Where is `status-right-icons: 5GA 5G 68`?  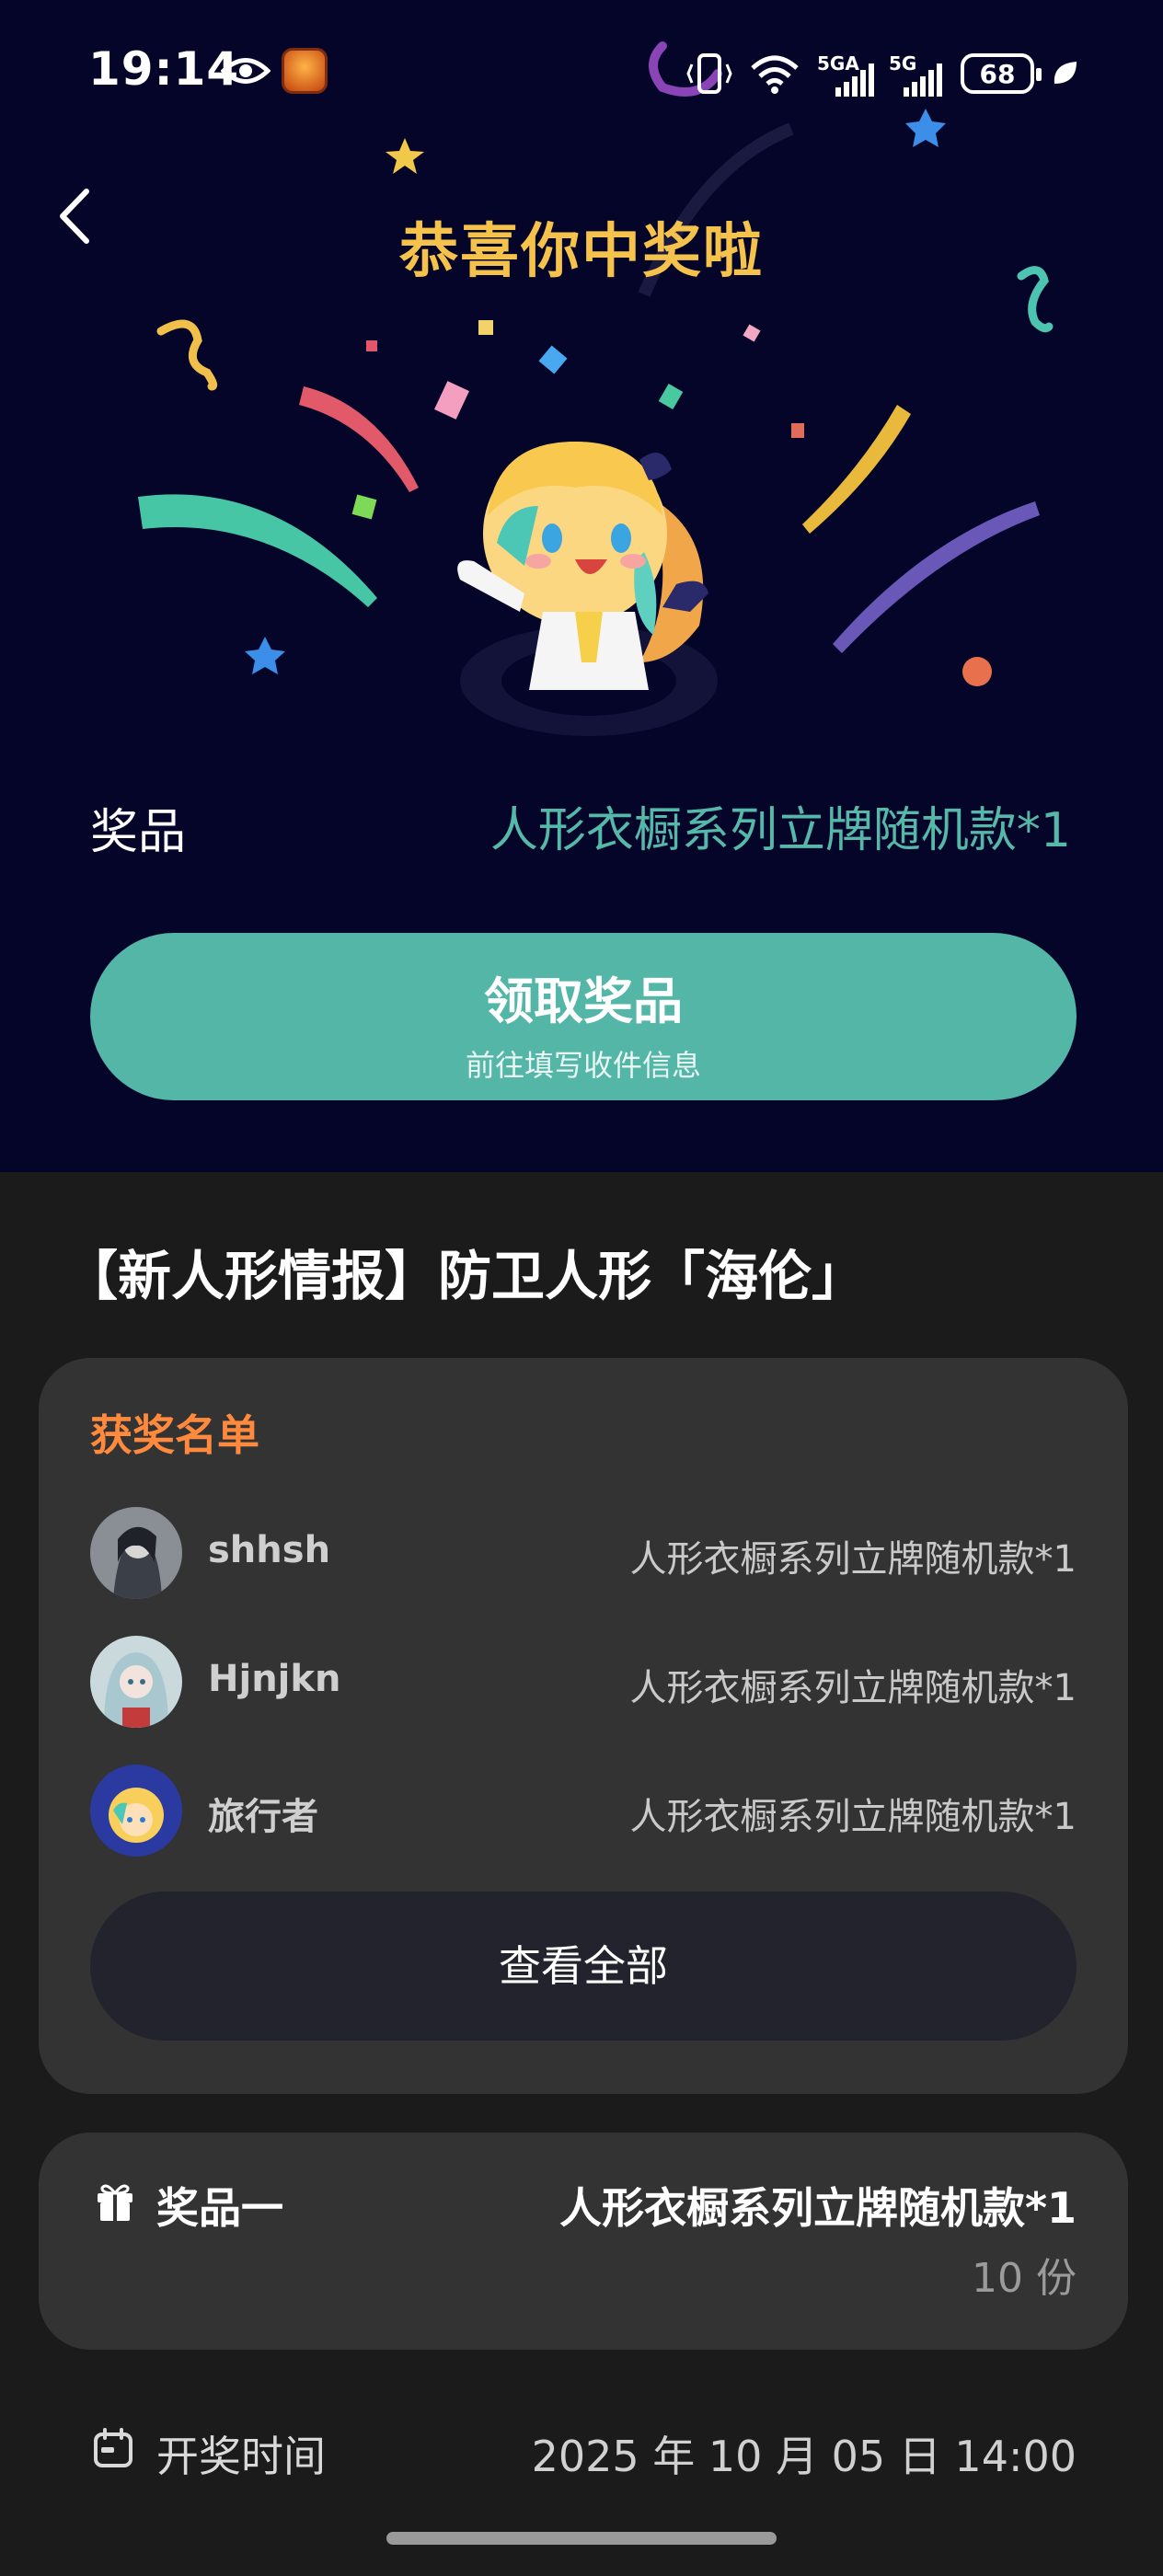
status-right-icons: 5GA 5G 68 is located at coordinates (882, 73).